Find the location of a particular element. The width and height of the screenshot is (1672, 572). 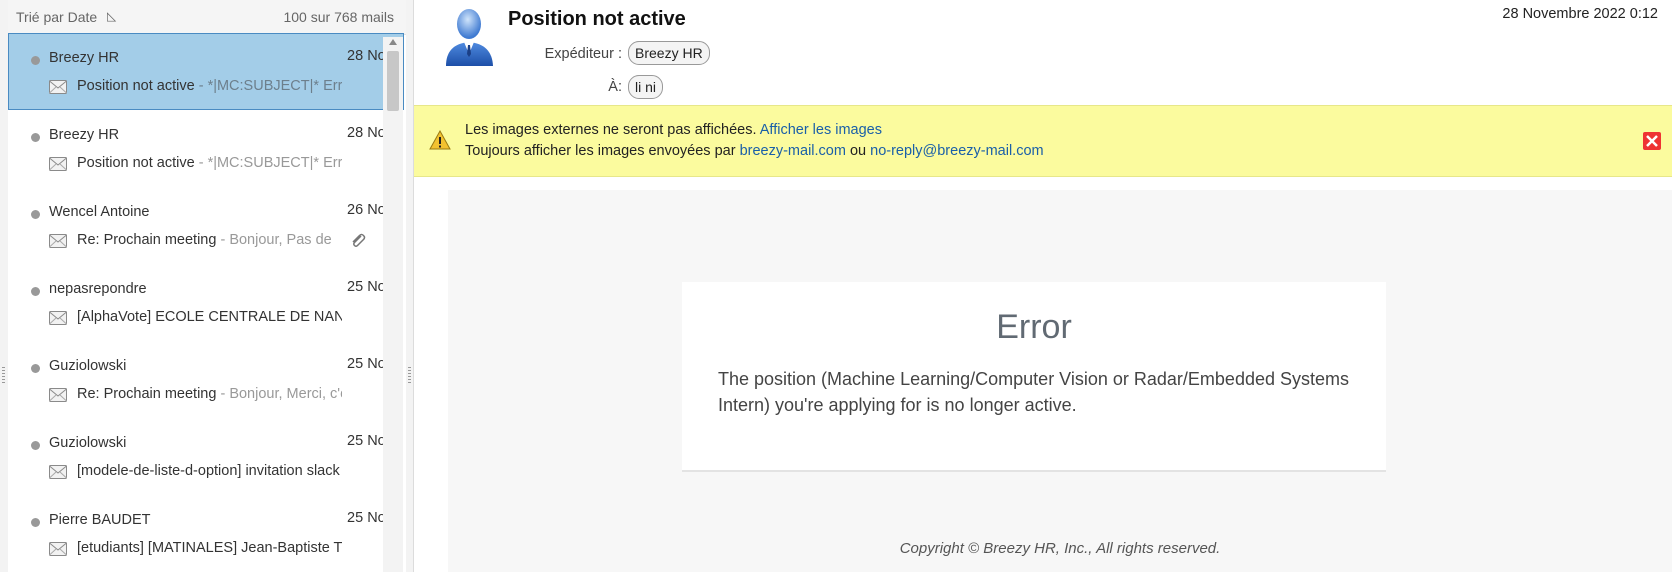

sender-address-link: no-reply@breezy-mail.com is located at coordinates (956, 151).